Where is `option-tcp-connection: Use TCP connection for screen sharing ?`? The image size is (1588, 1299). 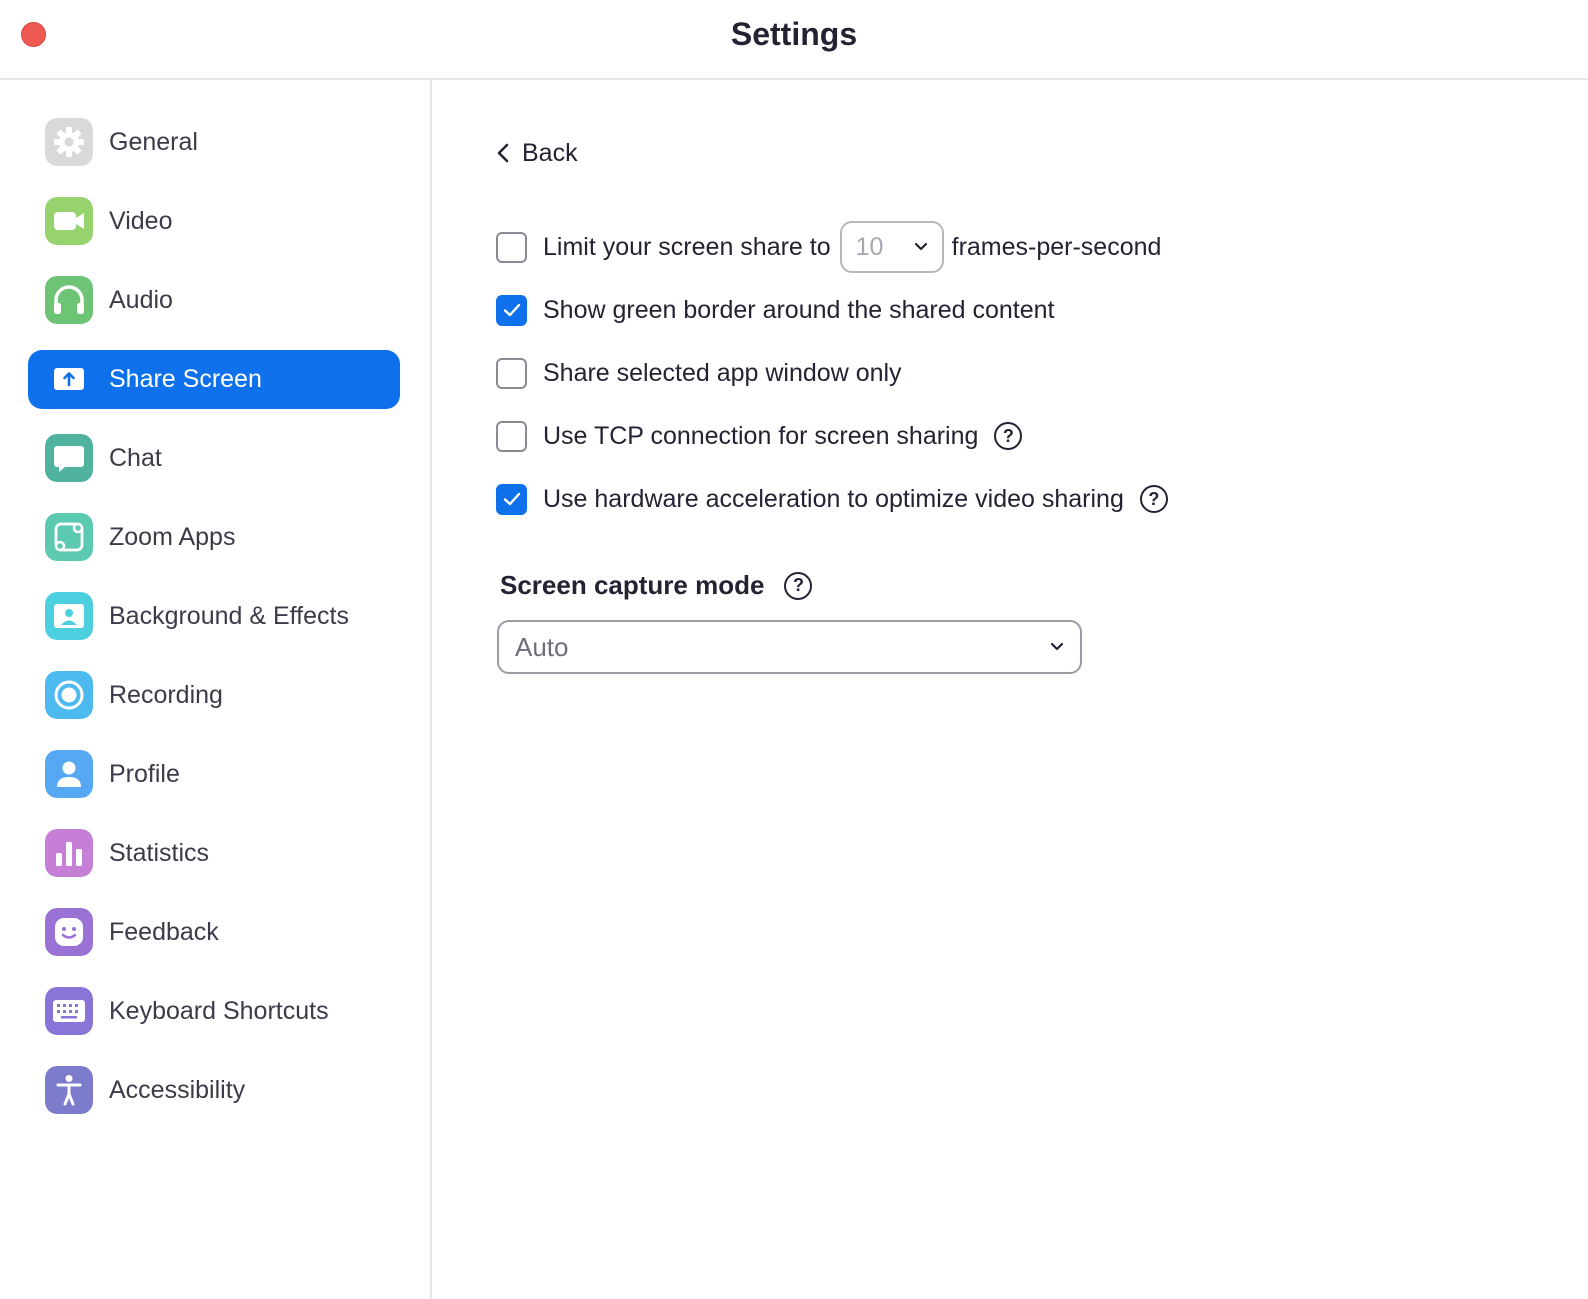
option-tcp-connection: Use TCP connection for screen sharing ? is located at coordinates (759, 436).